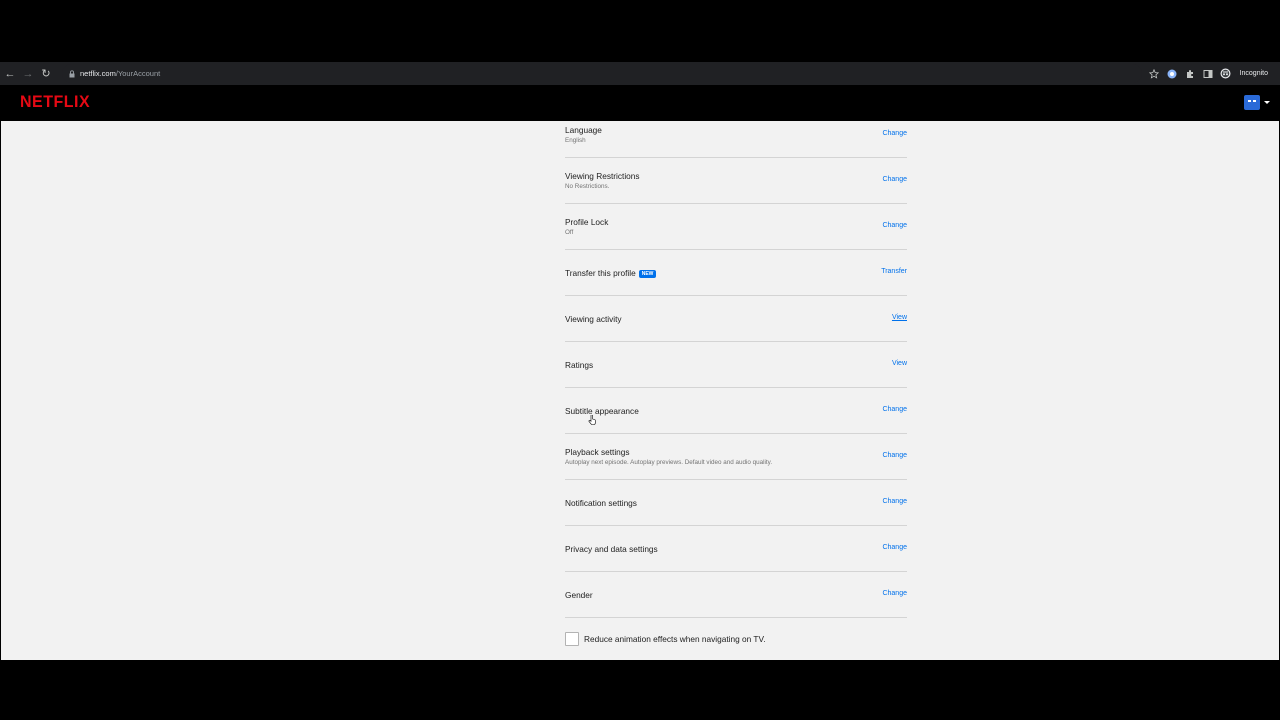  I want to click on setting-title: Viewing Restrictions, so click(602, 176).